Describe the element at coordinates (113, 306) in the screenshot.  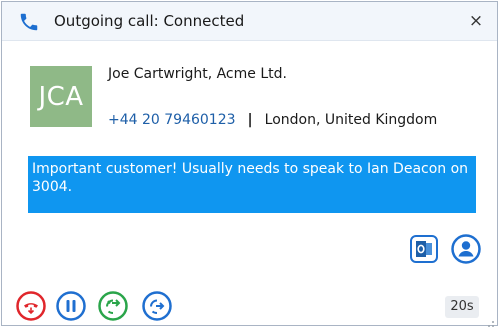
I see `attended-transfer-icon` at that location.